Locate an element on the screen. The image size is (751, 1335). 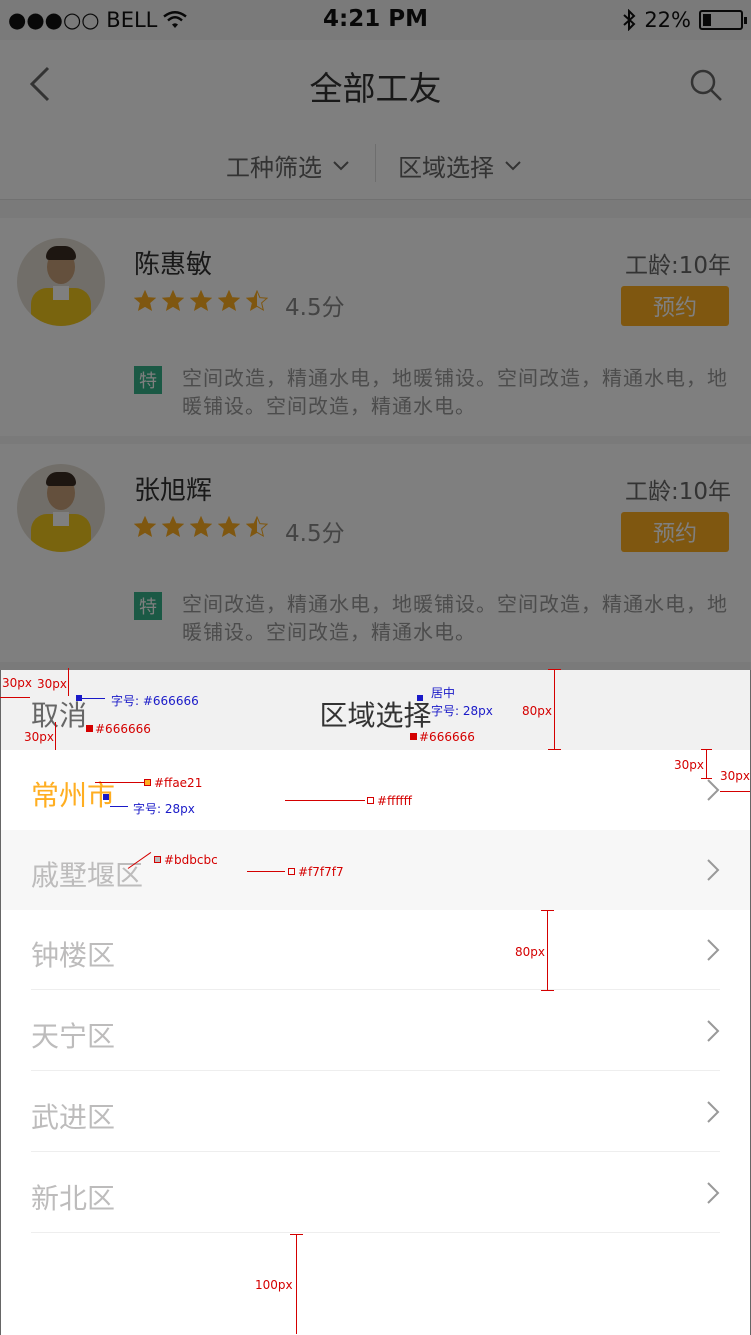
spec-row-bg-shaded: #f7f7f7 is located at coordinates (321, 872).